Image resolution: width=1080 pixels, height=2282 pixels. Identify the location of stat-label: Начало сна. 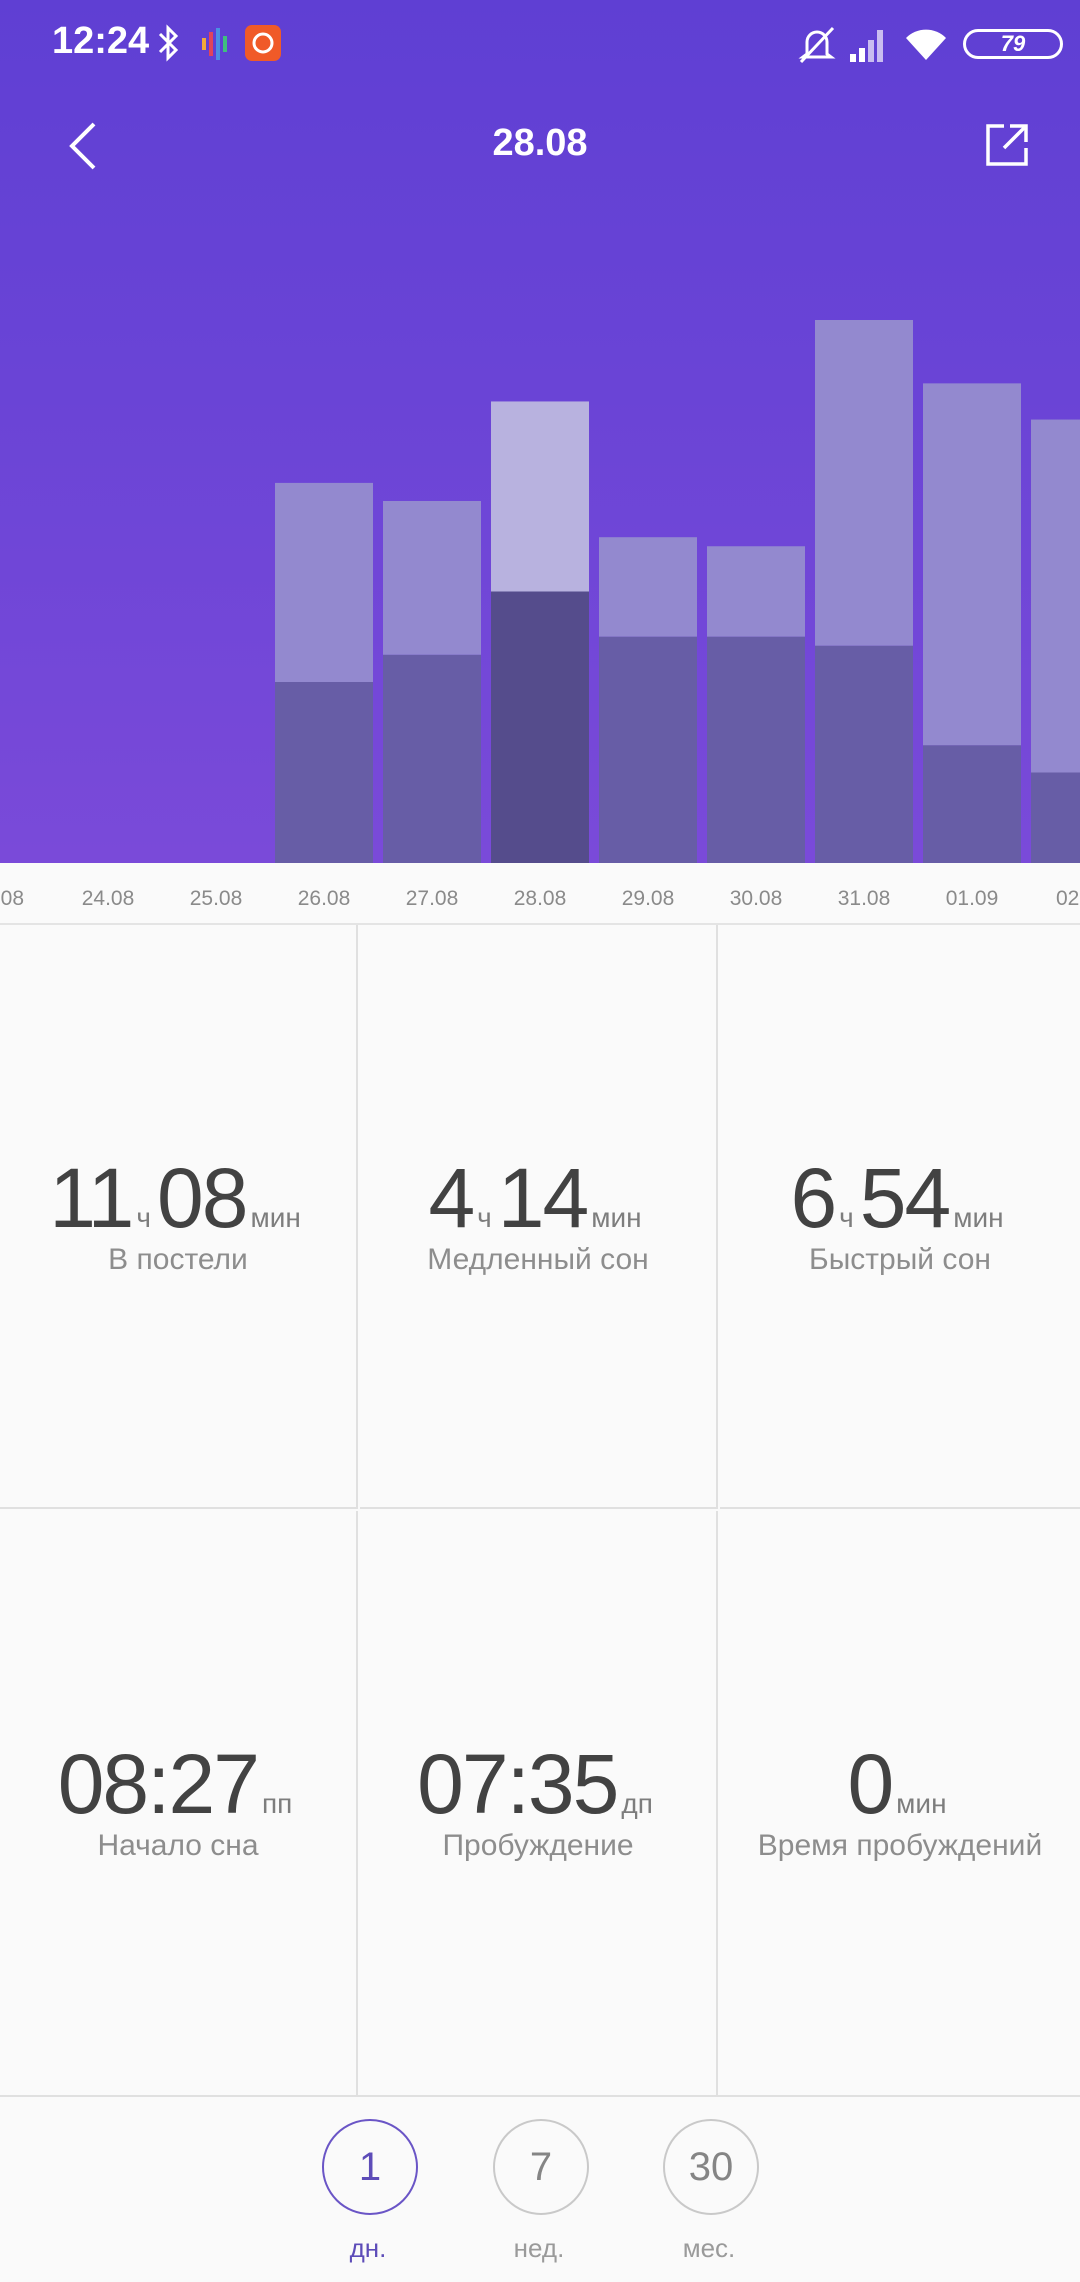
(178, 1845).